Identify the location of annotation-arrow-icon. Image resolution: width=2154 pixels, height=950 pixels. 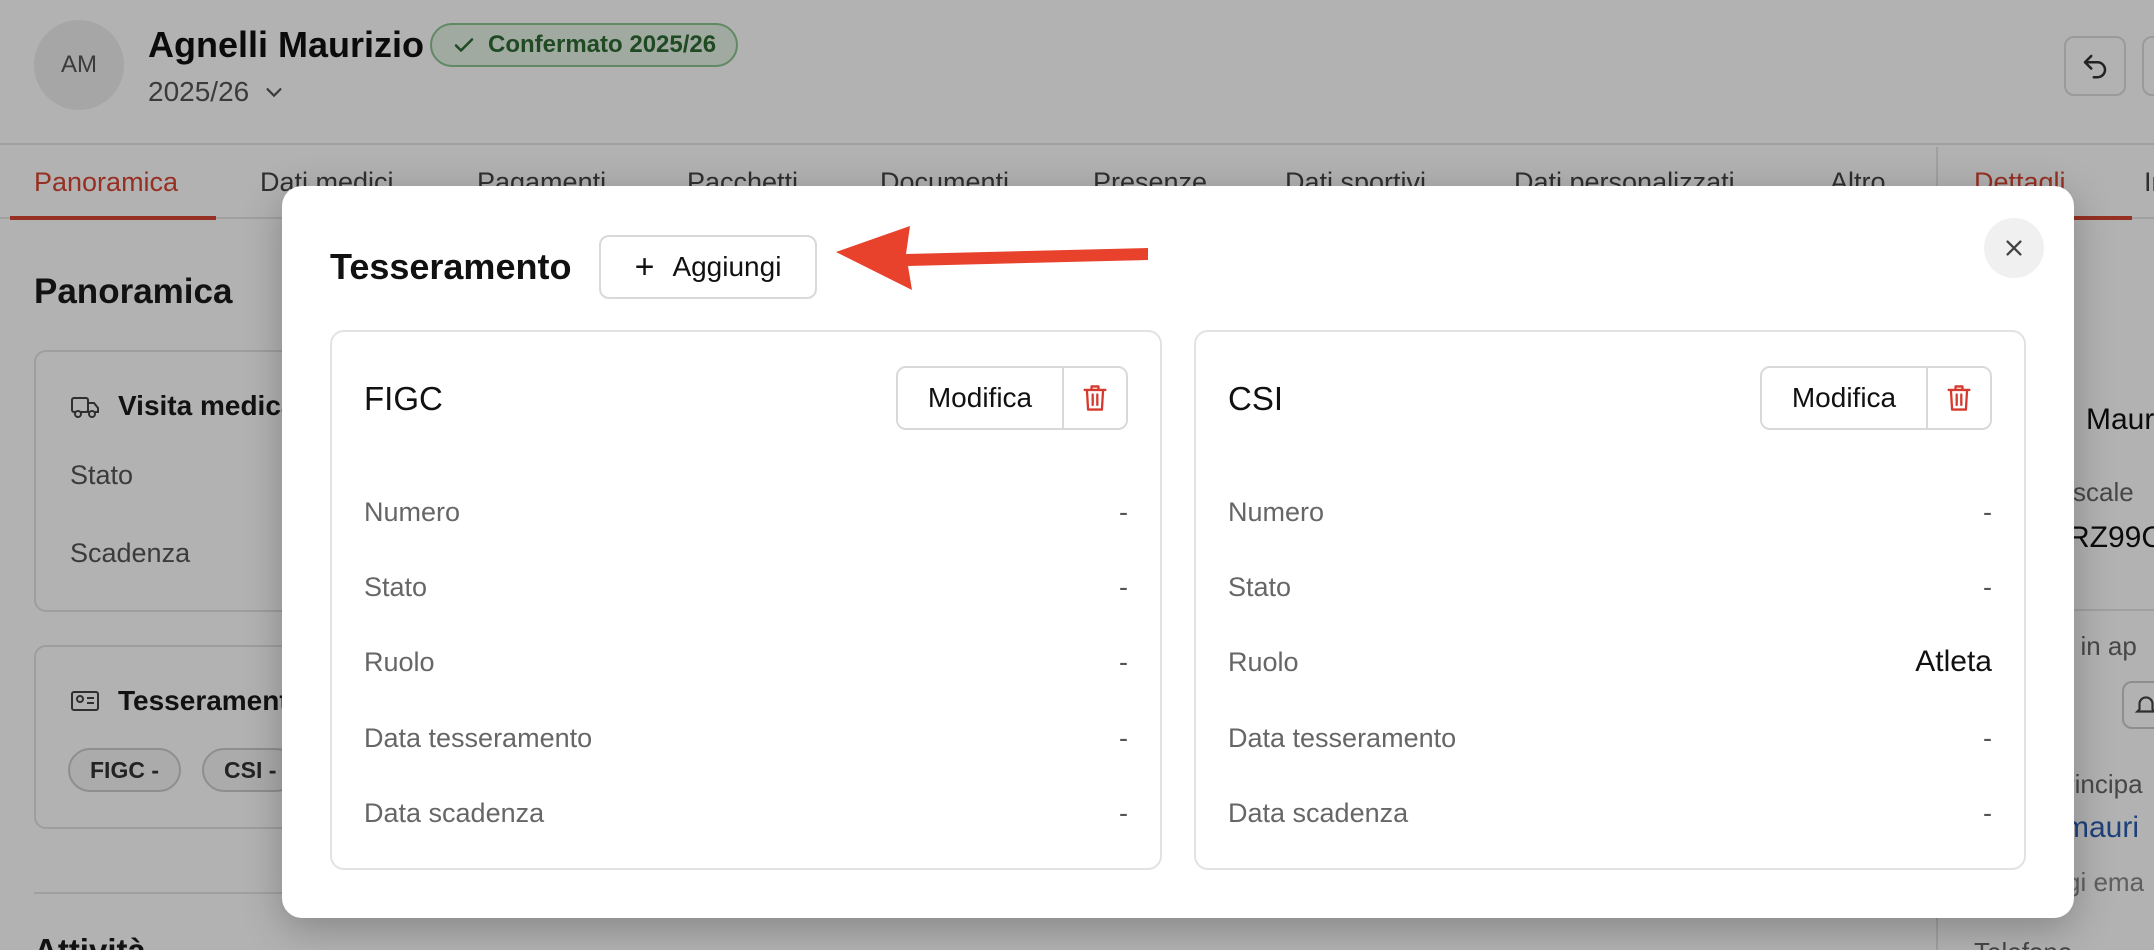
(992, 258).